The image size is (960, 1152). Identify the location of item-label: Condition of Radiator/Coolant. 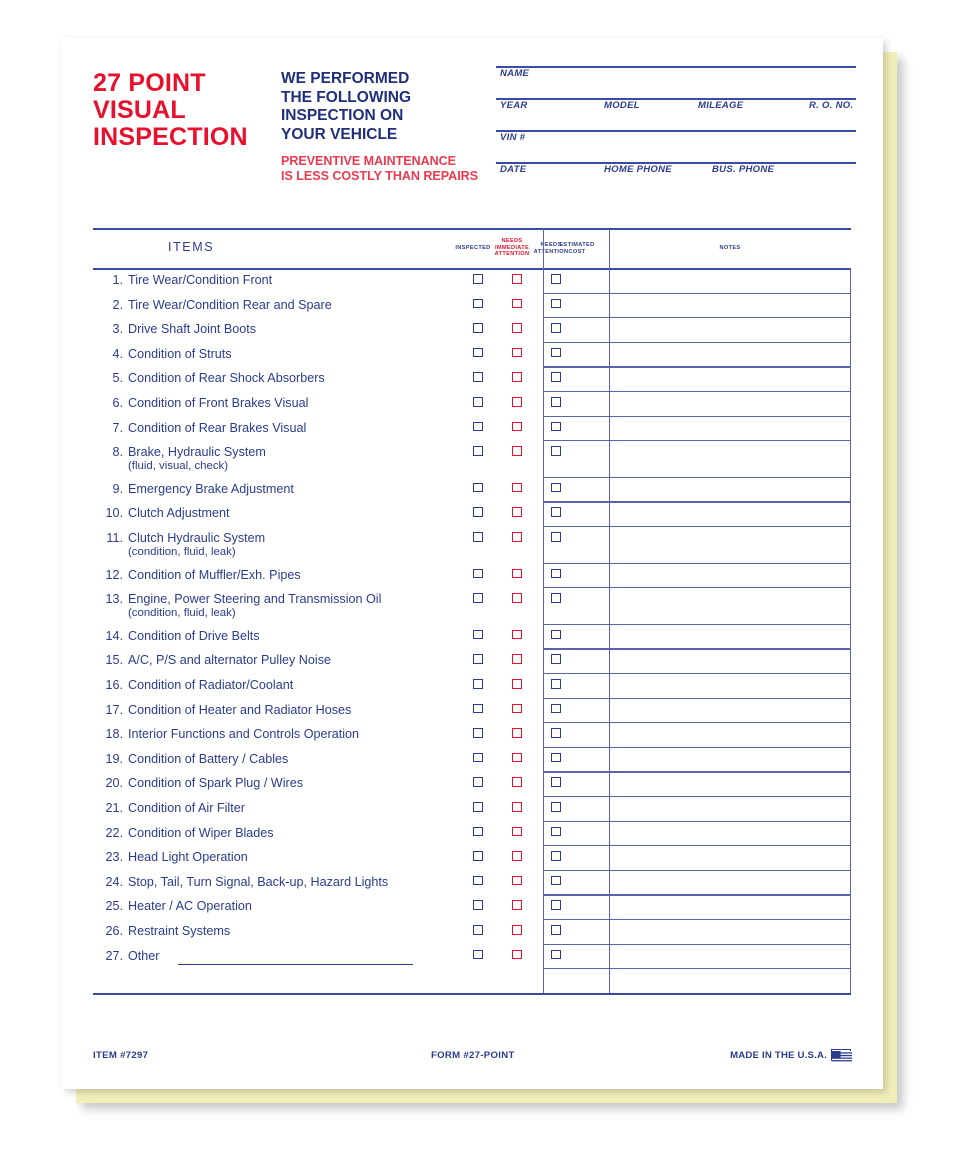
(211, 685).